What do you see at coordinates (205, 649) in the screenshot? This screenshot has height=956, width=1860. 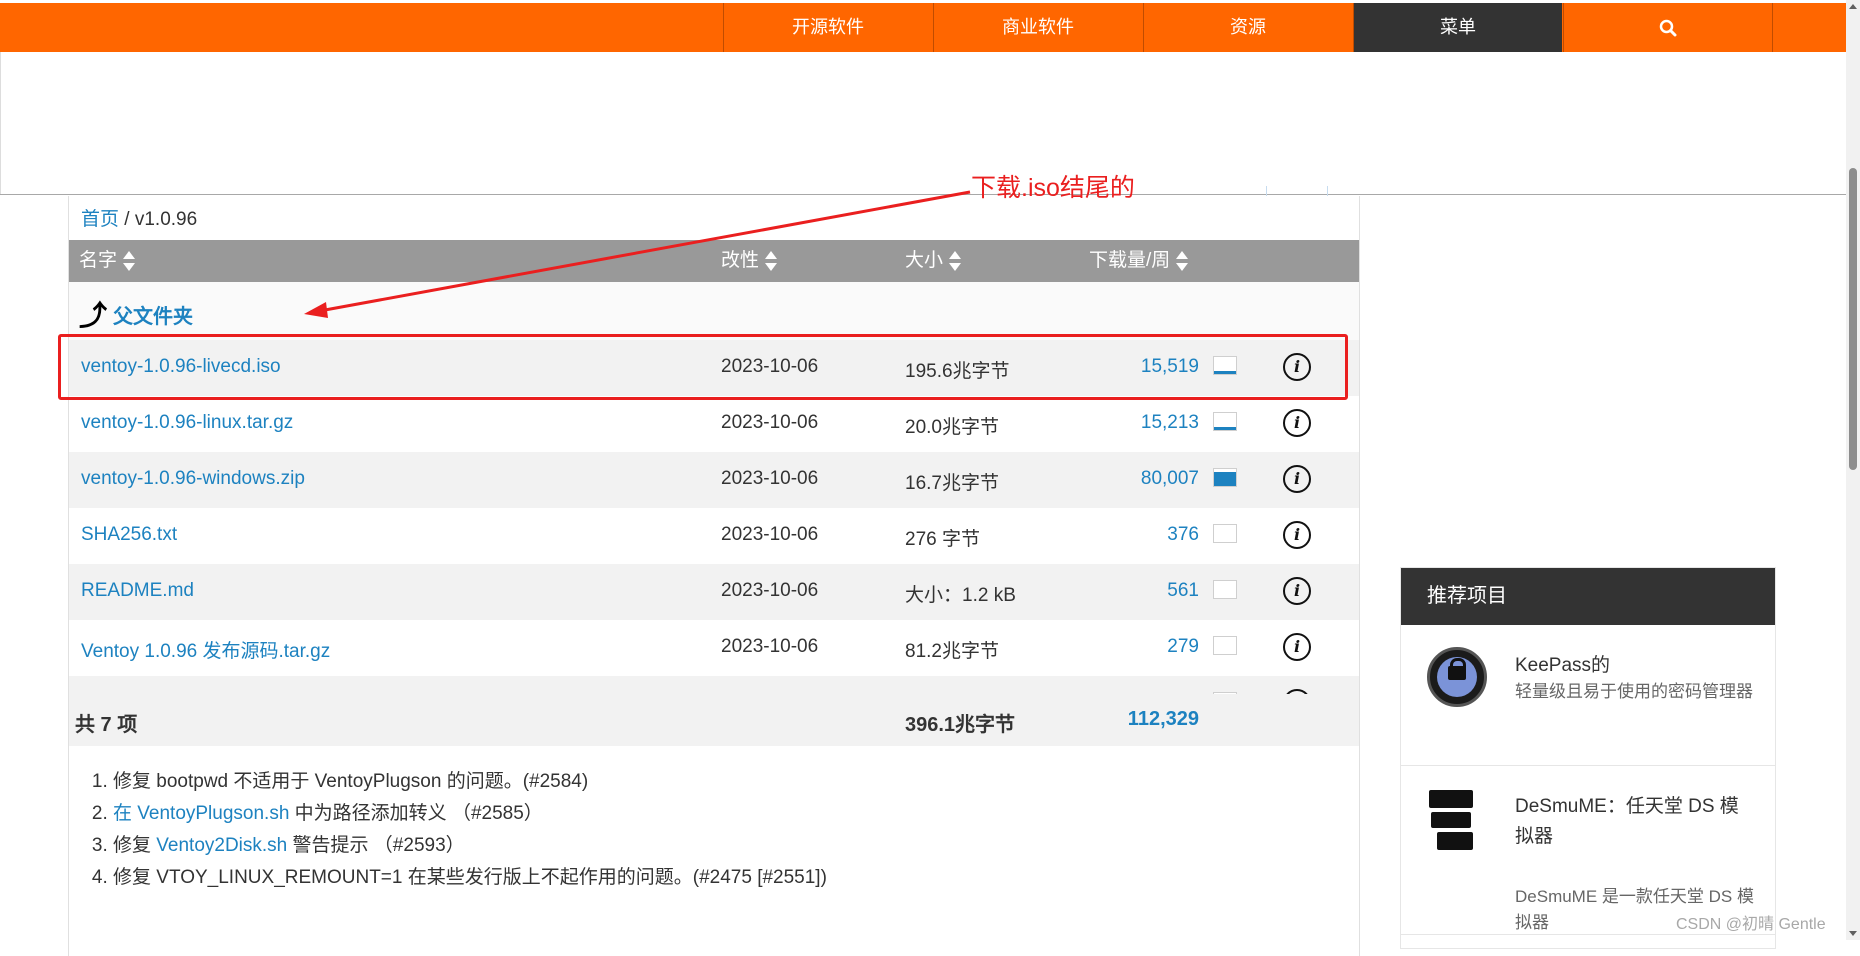 I see `file-name-link: Ventoy 1.0.96 发布源码.tar.gz` at bounding box center [205, 649].